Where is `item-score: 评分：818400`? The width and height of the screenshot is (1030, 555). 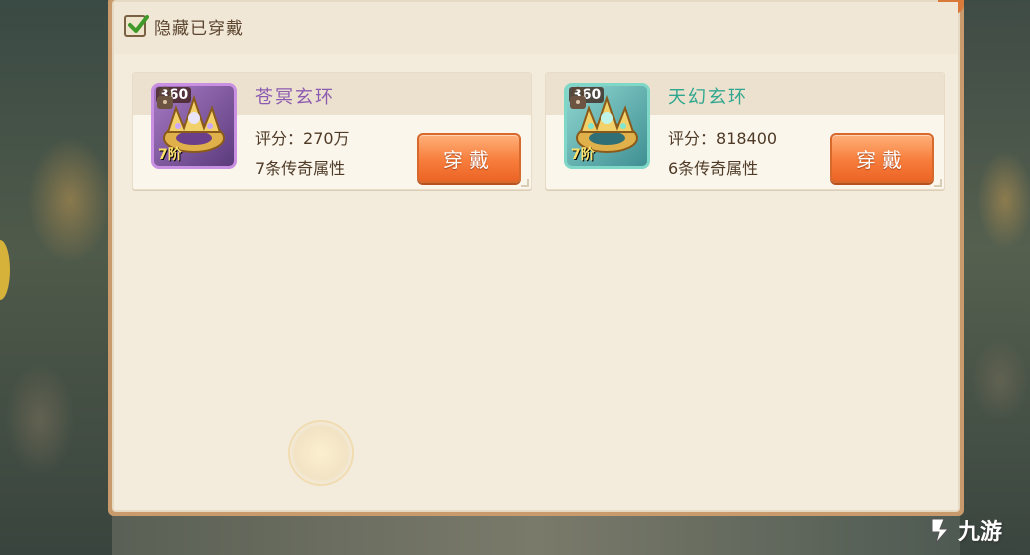
item-score: 评分：818400 is located at coordinates (722, 137).